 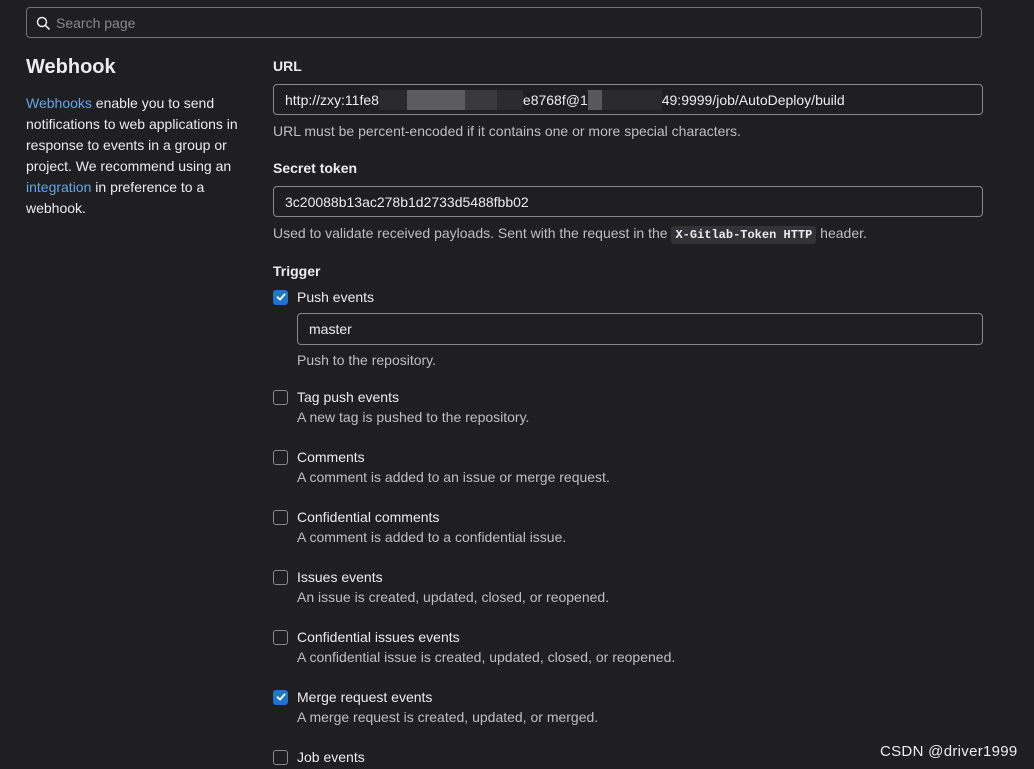 I want to click on trigger-push-events: Push events, so click(x=323, y=297).